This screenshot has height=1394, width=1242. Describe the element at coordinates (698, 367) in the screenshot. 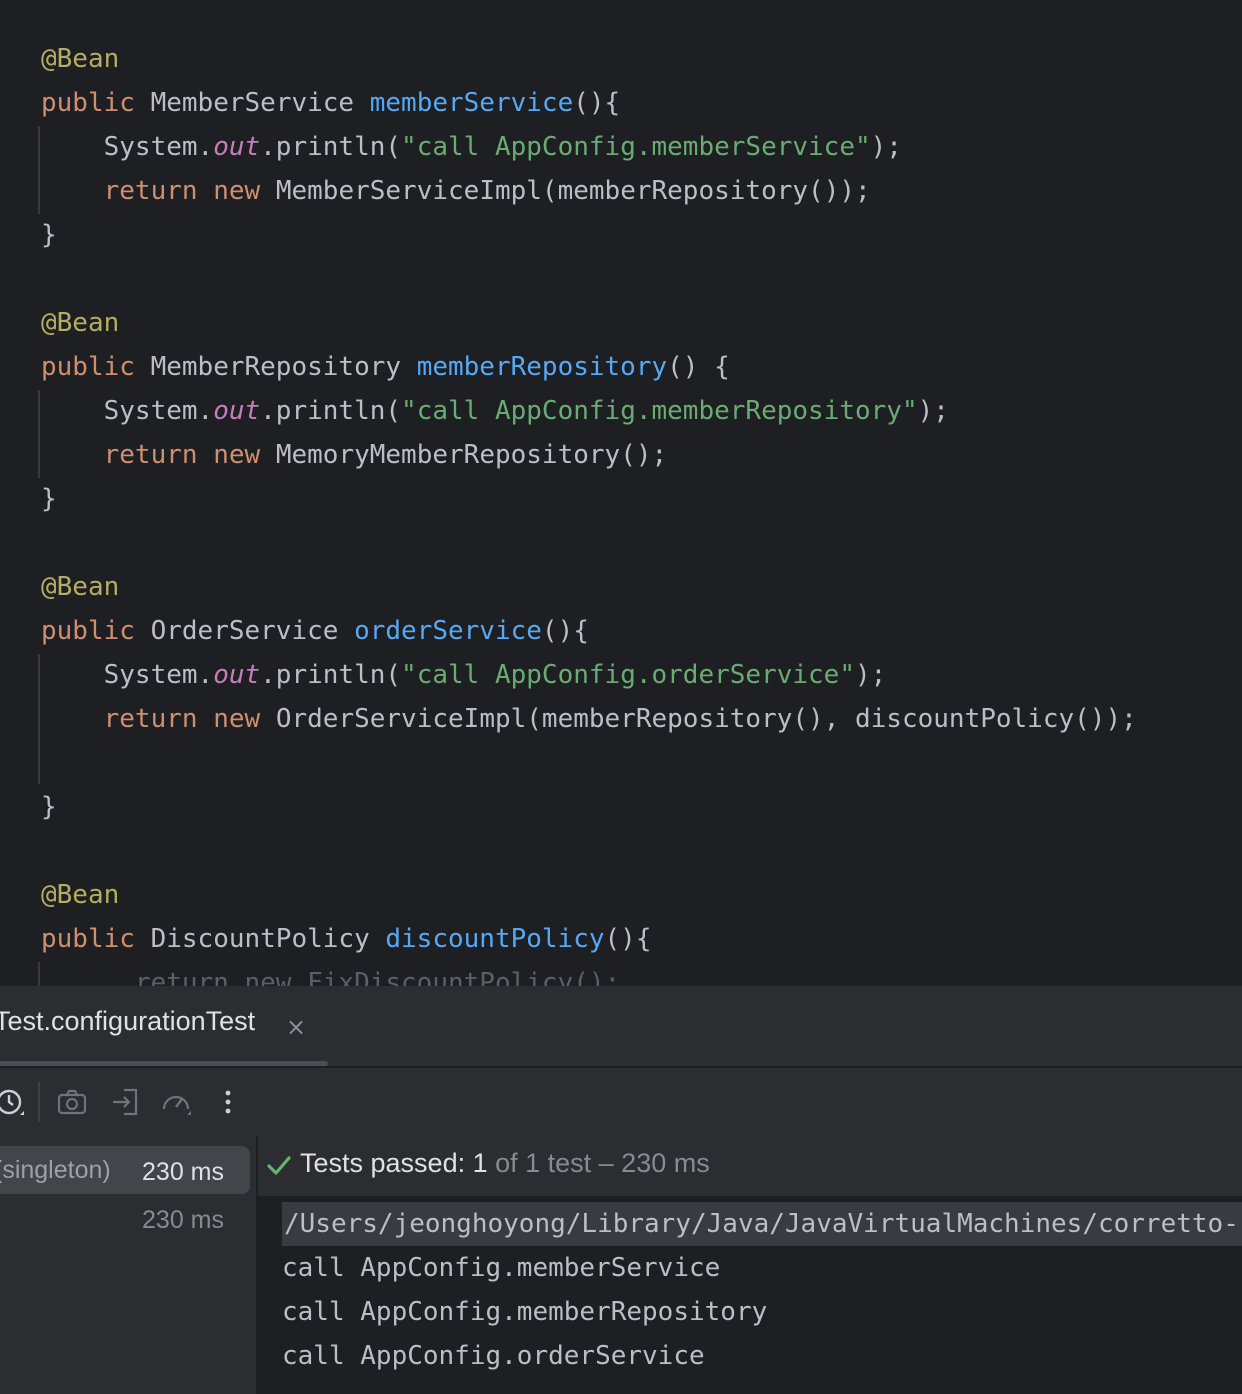

I see `code-token: () {` at that location.